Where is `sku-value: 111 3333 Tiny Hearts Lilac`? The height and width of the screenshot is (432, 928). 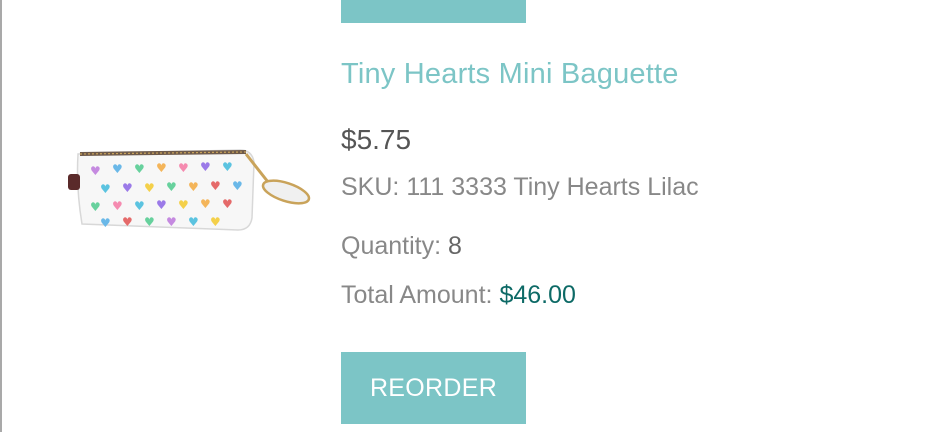
sku-value: 111 3333 Tiny Hearts Lilac is located at coordinates (552, 187).